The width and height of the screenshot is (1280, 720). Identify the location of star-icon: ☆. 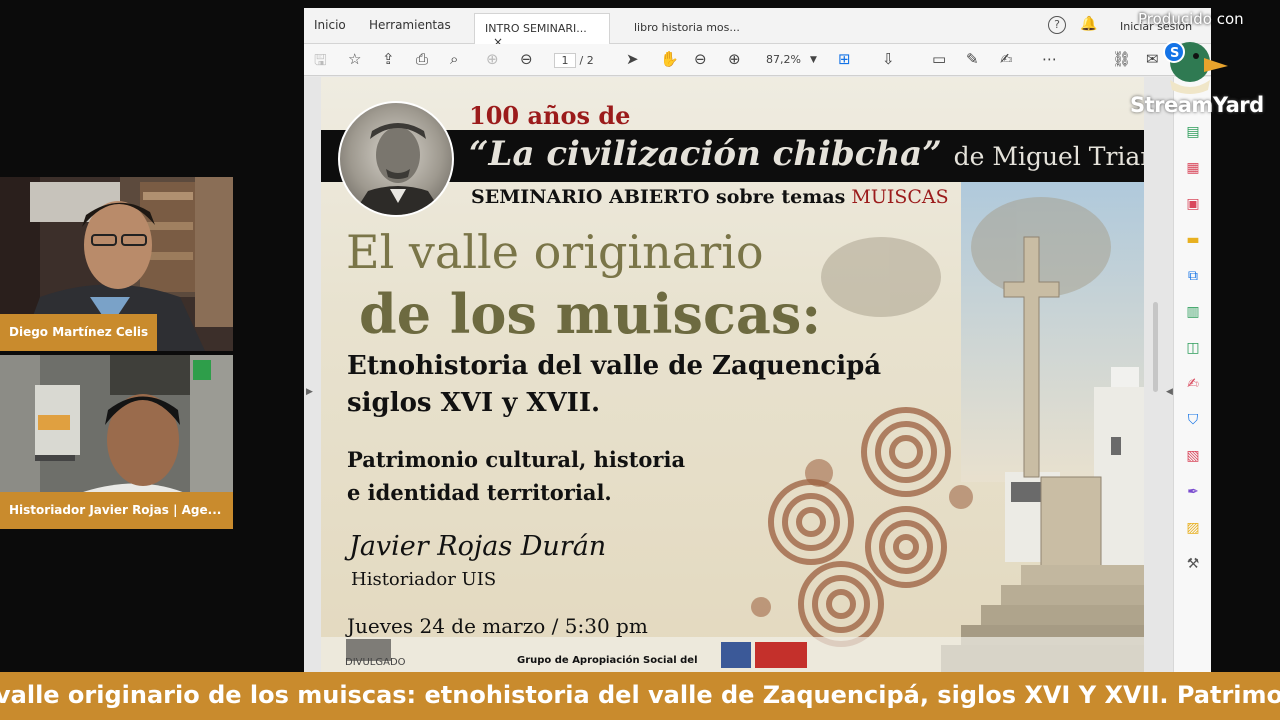
(354, 59).